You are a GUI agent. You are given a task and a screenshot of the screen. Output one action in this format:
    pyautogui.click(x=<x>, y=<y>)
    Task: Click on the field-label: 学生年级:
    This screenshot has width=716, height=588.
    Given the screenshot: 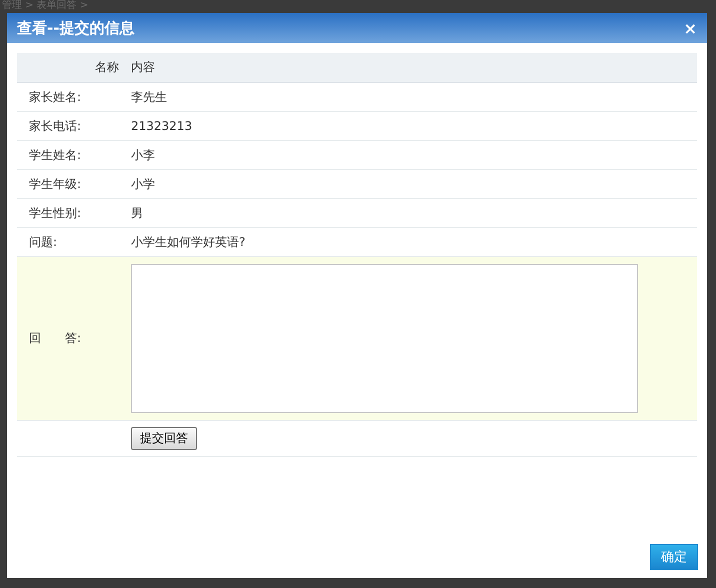 What is the action you would take?
    pyautogui.click(x=55, y=184)
    